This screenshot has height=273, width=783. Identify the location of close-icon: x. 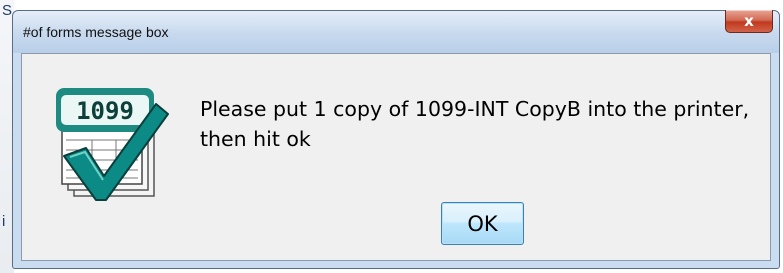
(749, 21).